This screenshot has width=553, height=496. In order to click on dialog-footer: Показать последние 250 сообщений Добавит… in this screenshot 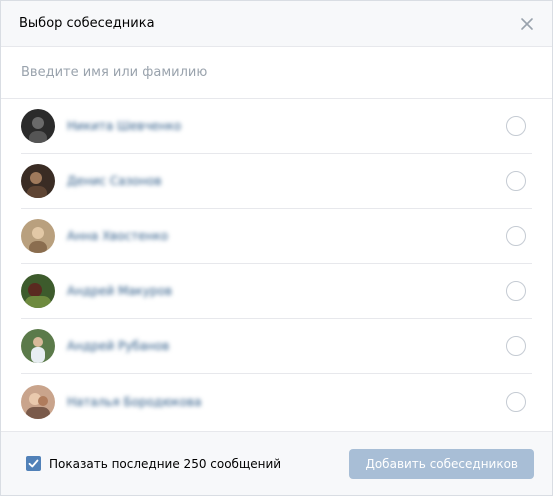, I will do `click(276, 463)`.